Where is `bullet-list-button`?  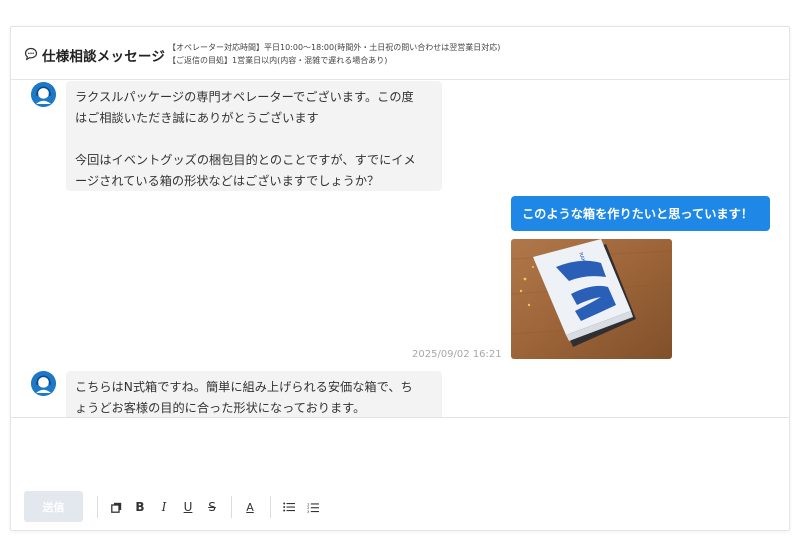 bullet-list-button is located at coordinates (289, 507).